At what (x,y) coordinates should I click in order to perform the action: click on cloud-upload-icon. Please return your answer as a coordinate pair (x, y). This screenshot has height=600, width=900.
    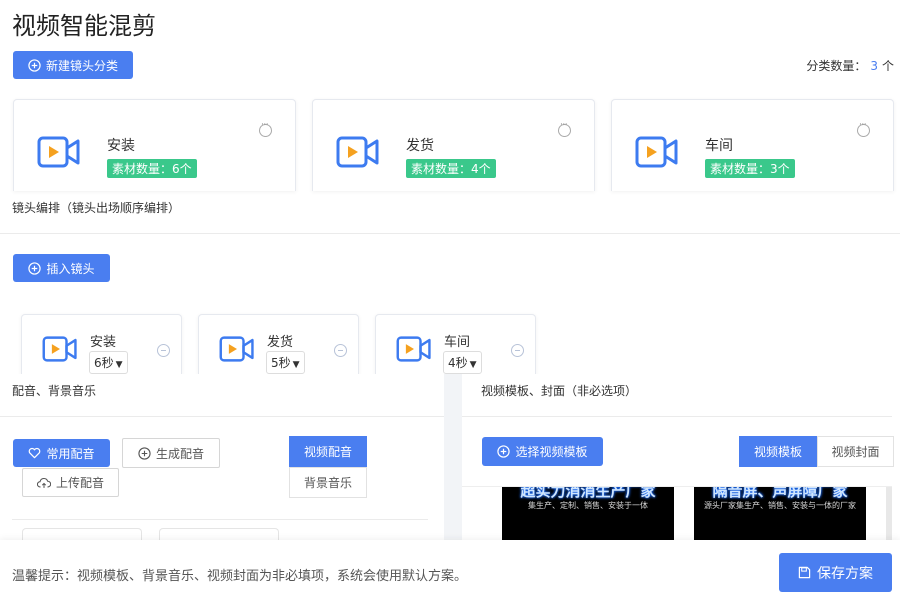
    Looking at the image, I should click on (43, 482).